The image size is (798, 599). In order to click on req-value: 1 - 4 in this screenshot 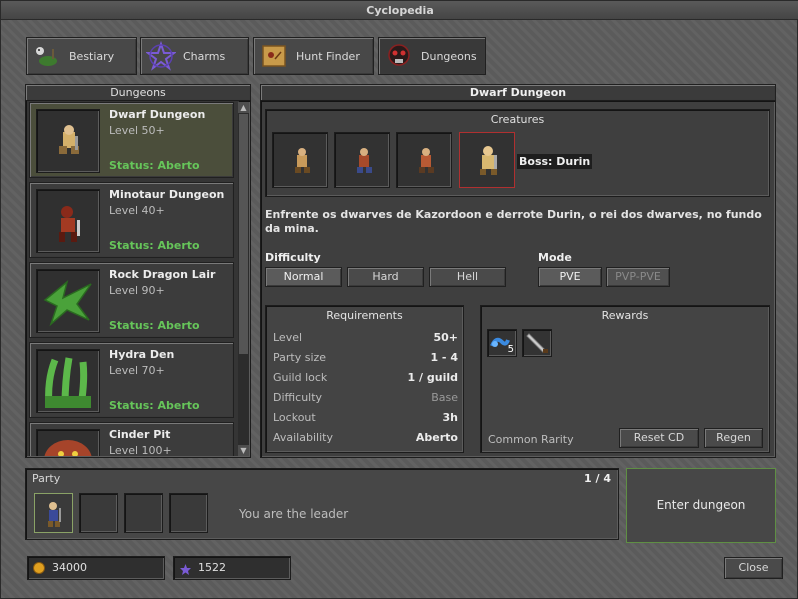, I will do `click(444, 357)`.